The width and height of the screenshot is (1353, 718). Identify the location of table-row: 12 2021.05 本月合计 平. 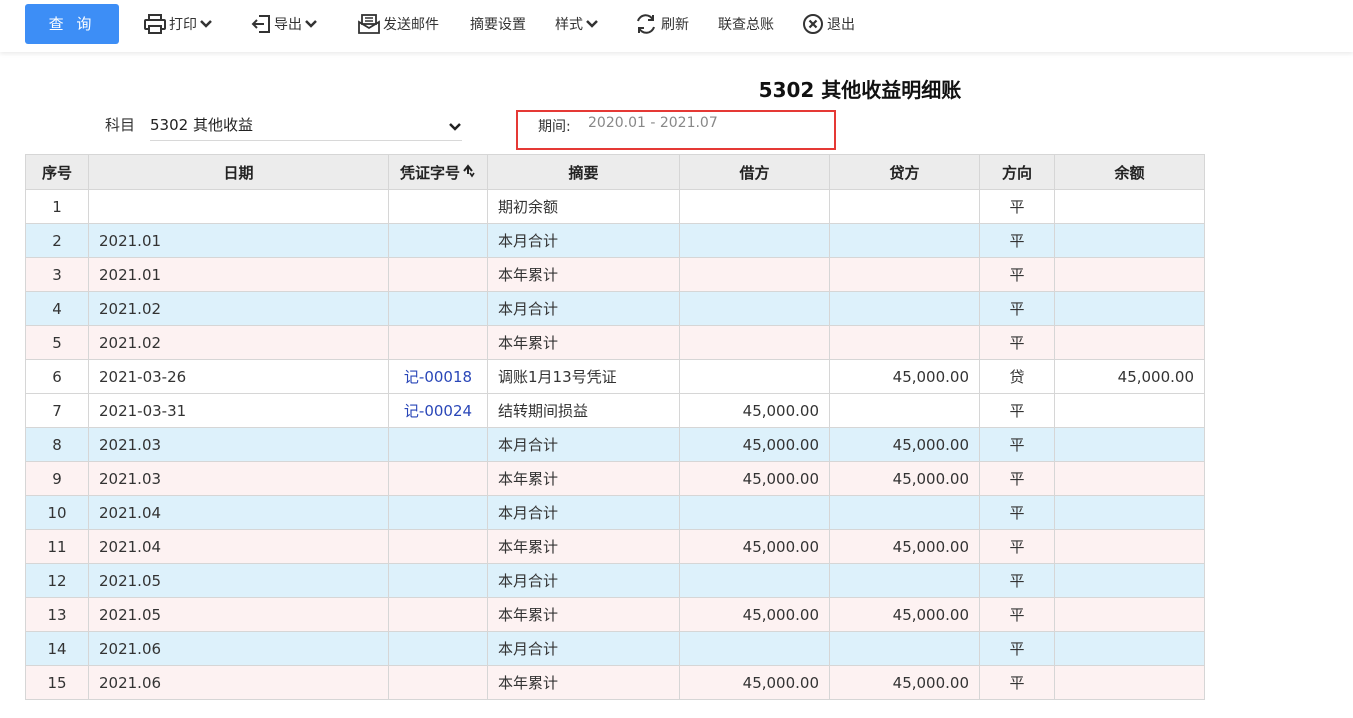
(615, 580).